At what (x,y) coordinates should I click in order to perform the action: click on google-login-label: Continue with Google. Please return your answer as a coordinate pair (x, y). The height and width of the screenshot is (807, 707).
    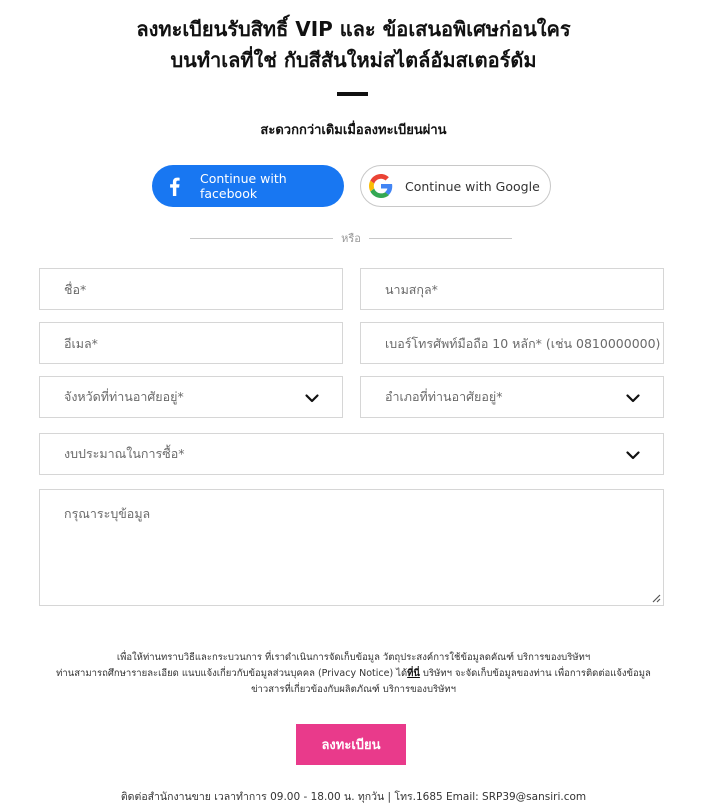
    Looking at the image, I should click on (472, 186).